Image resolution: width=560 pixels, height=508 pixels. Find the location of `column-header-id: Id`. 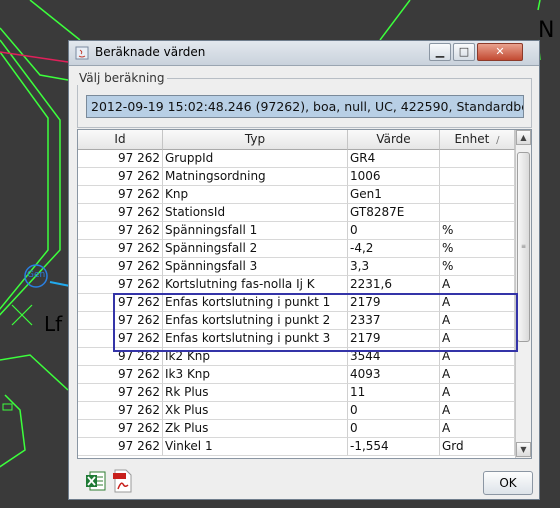

column-header-id: Id is located at coordinates (120, 140).